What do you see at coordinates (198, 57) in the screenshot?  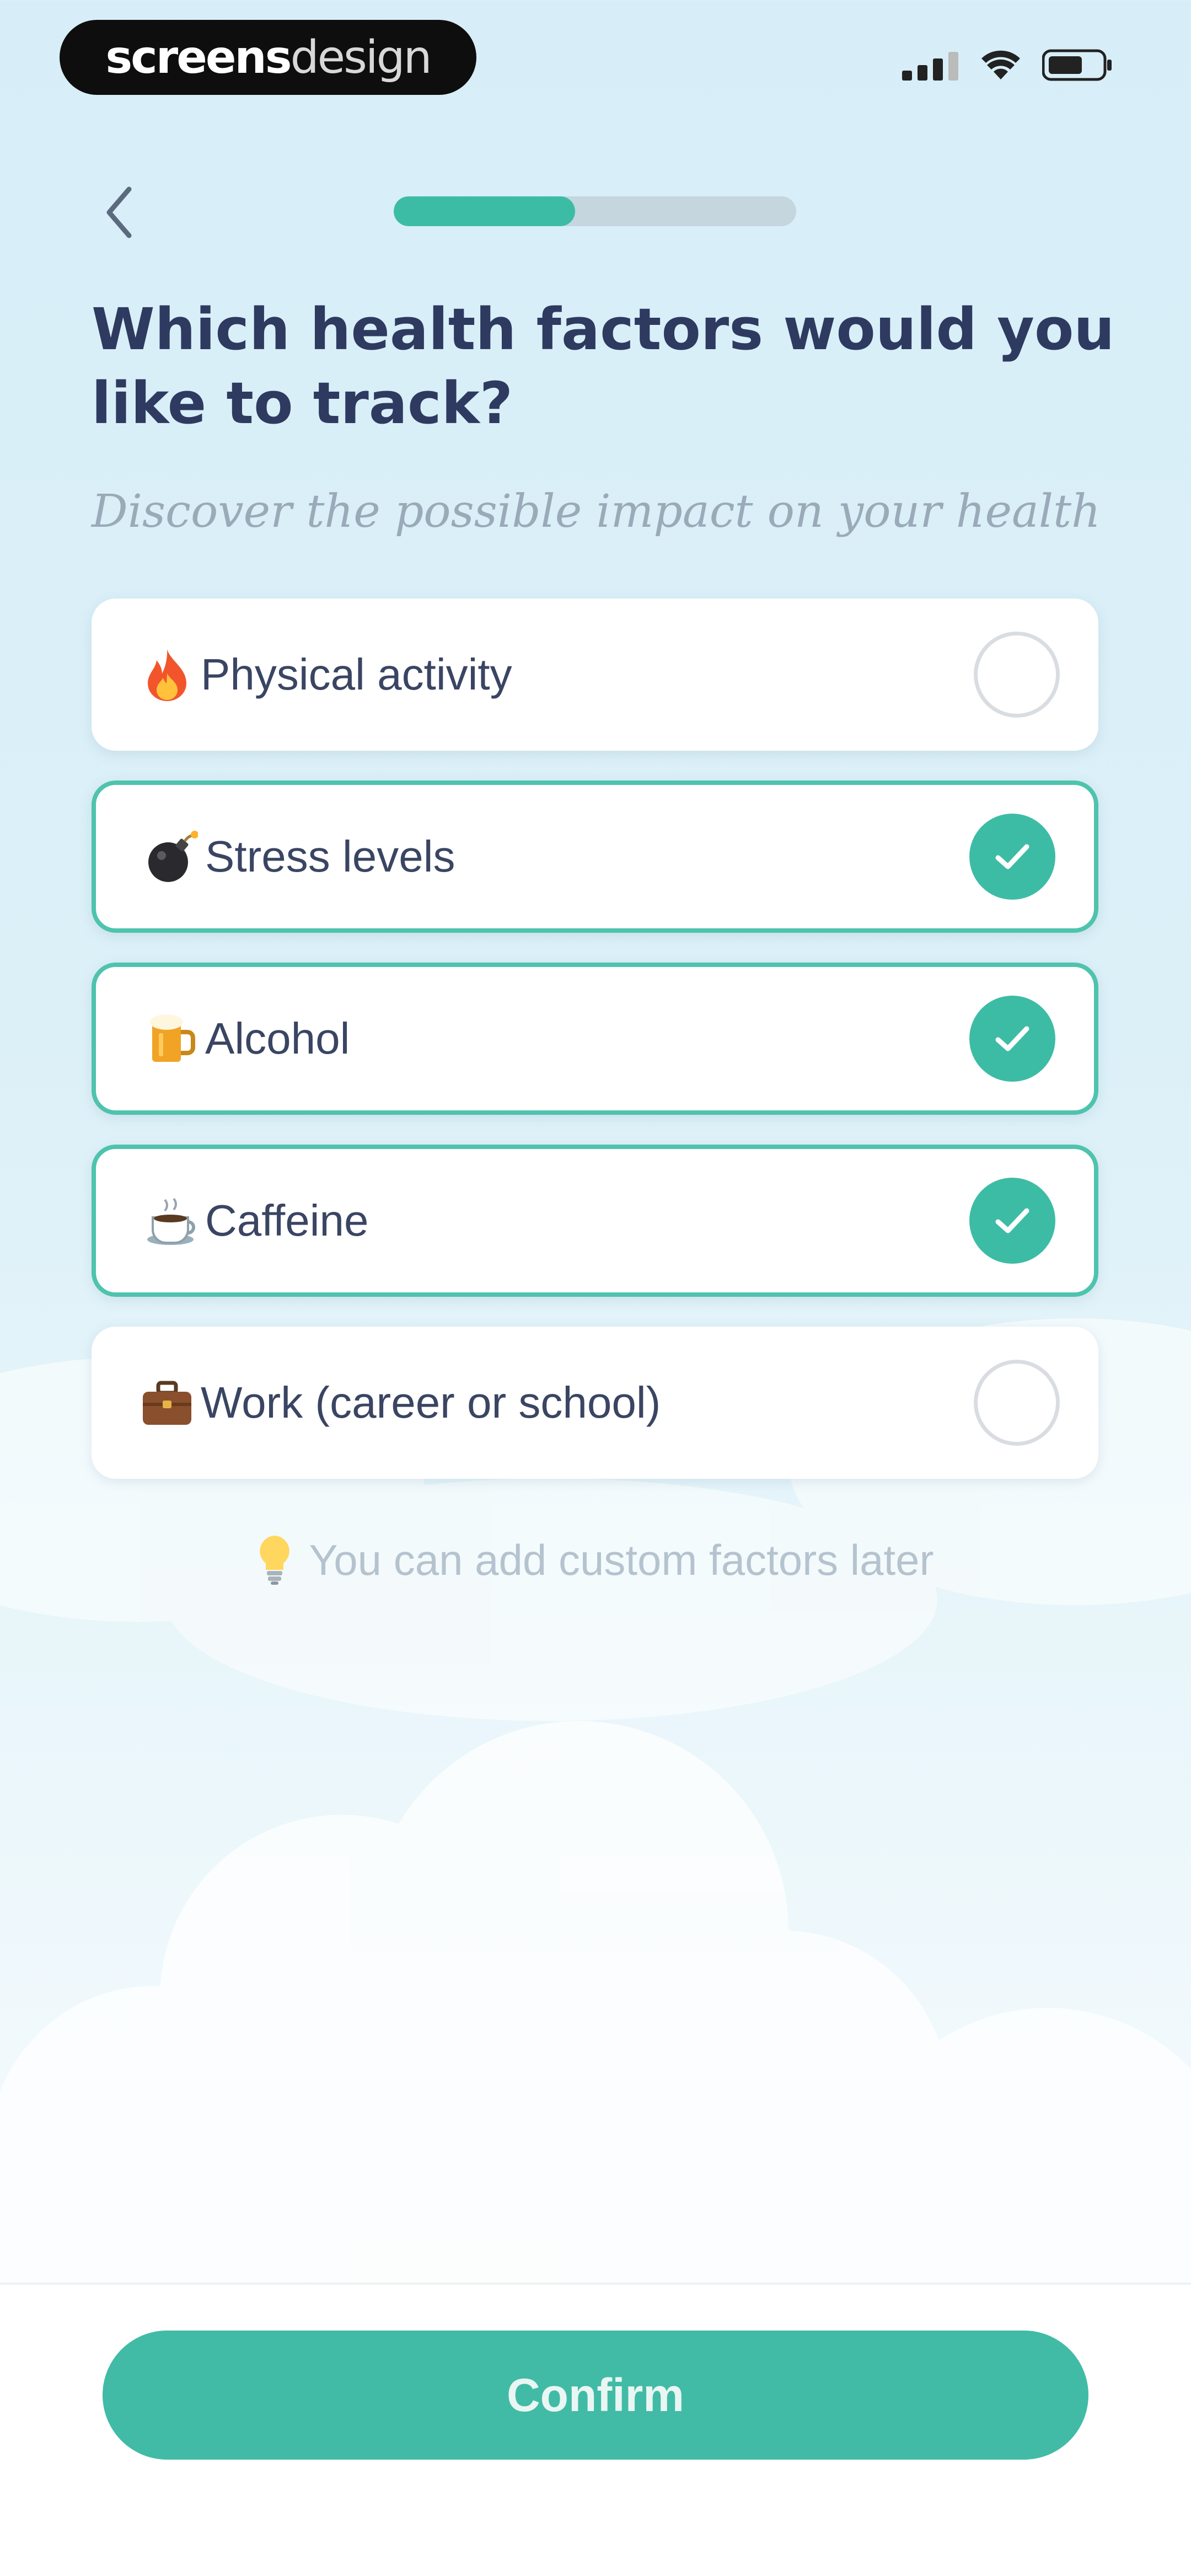 I see `watermark-part-bold: screens` at bounding box center [198, 57].